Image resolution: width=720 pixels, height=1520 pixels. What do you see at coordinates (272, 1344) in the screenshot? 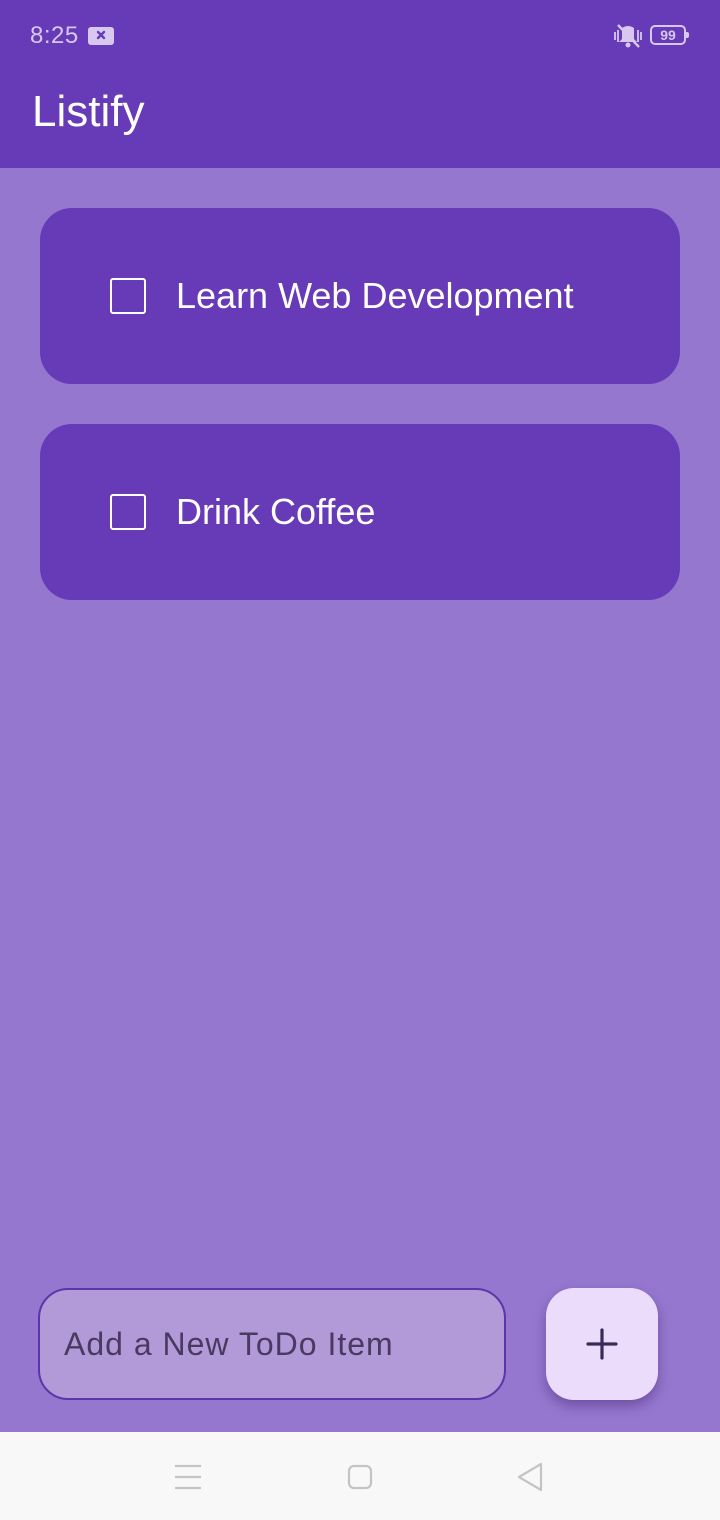
I see `new-todo-input` at bounding box center [272, 1344].